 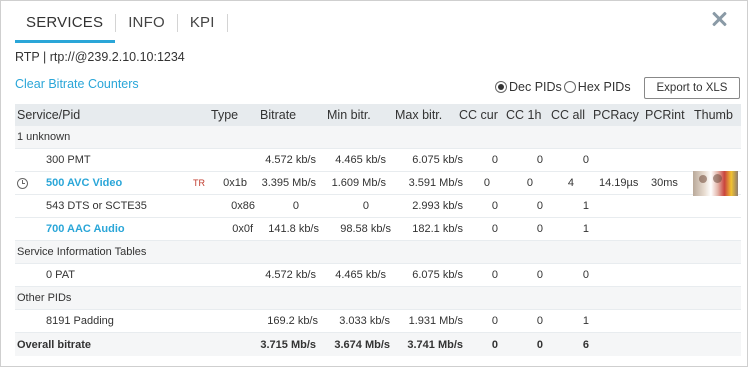 I want to click on stream-source: RTP | rtp://@239.2.10.10:1234, so click(x=100, y=57).